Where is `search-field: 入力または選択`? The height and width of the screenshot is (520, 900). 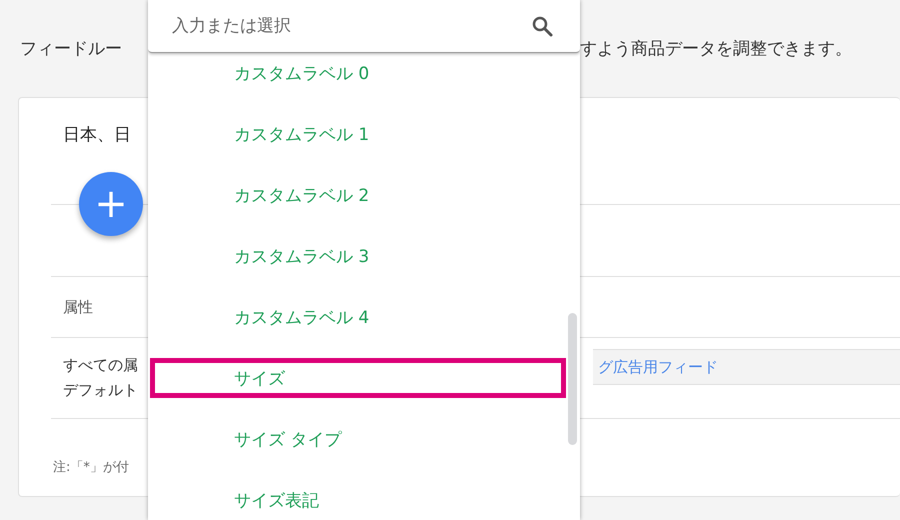
search-field: 入力または選択 is located at coordinates (350, 26).